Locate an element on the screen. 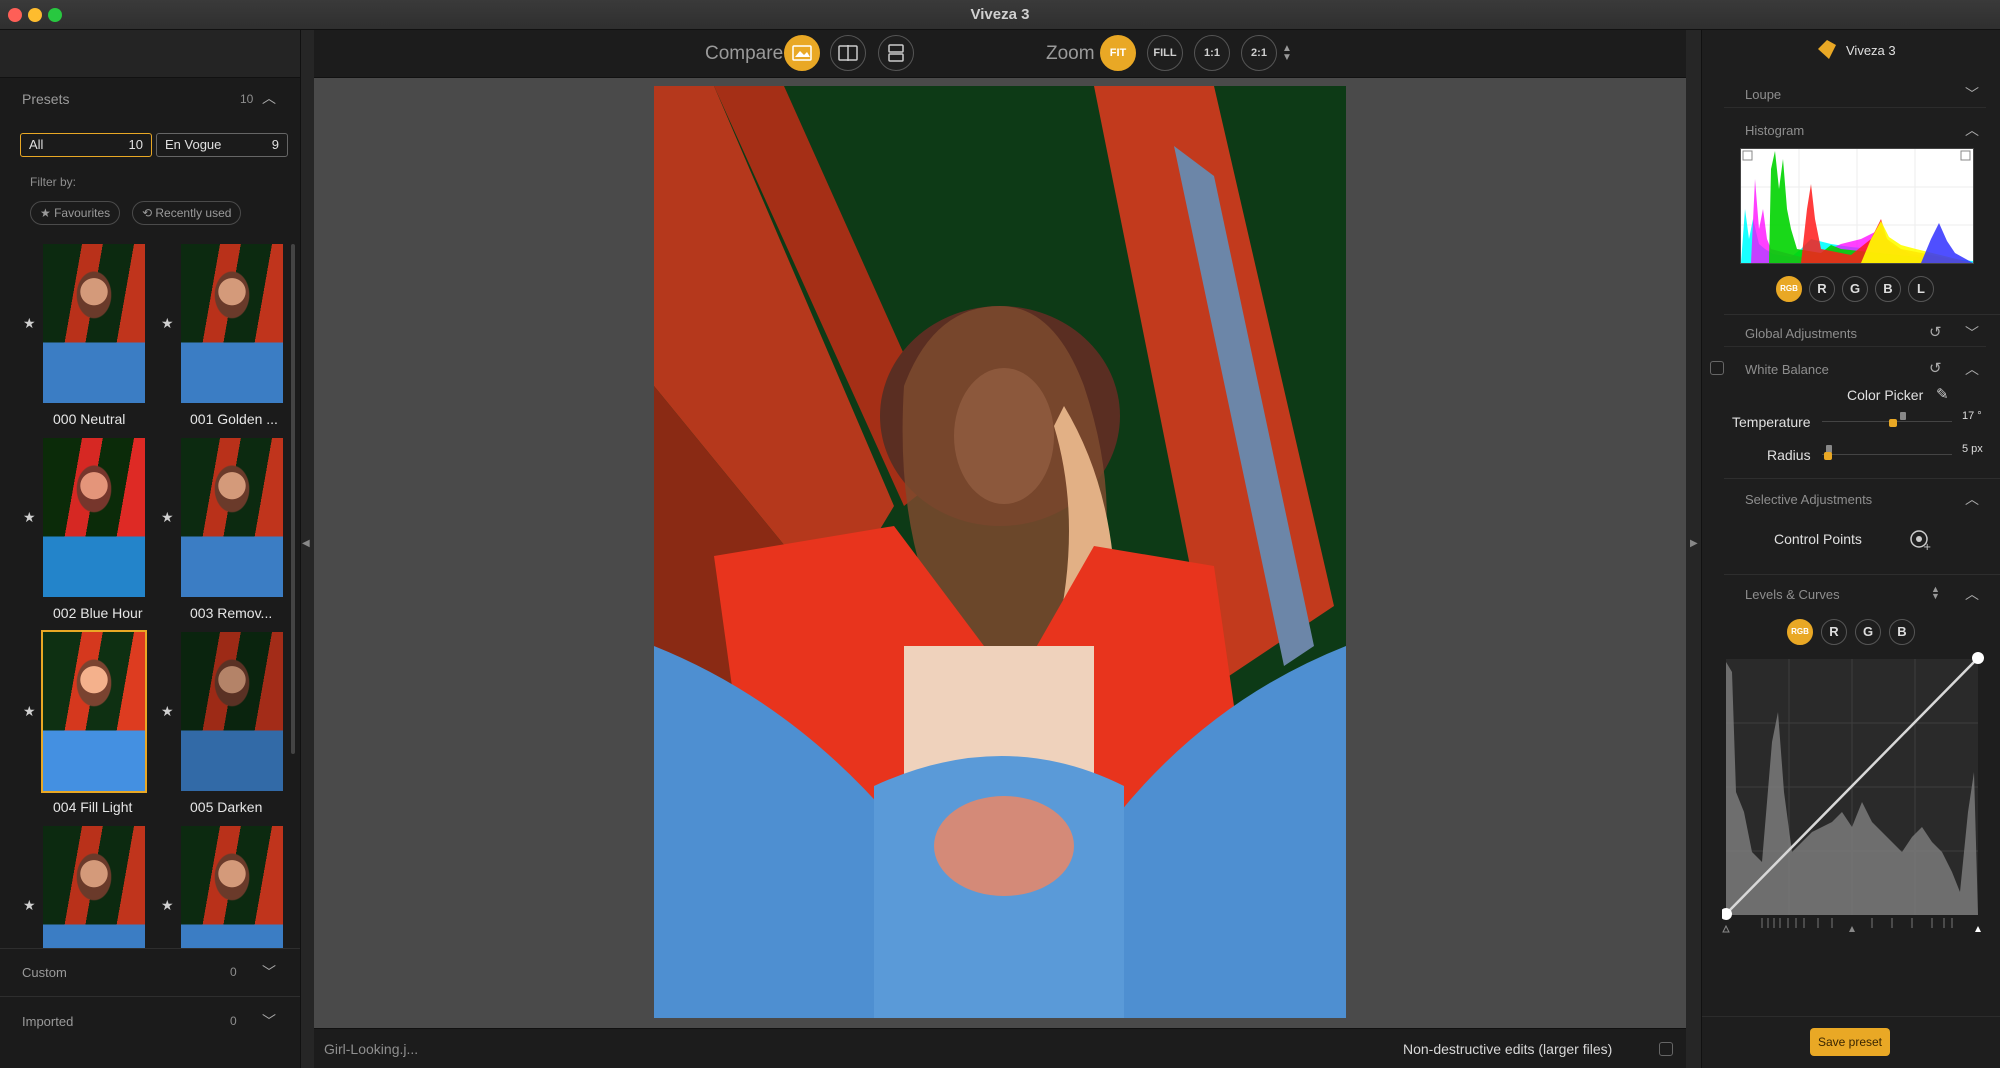 The height and width of the screenshot is (1068, 2000). zoom-stepper-icon: ▲ ▼ is located at coordinates (1287, 53).